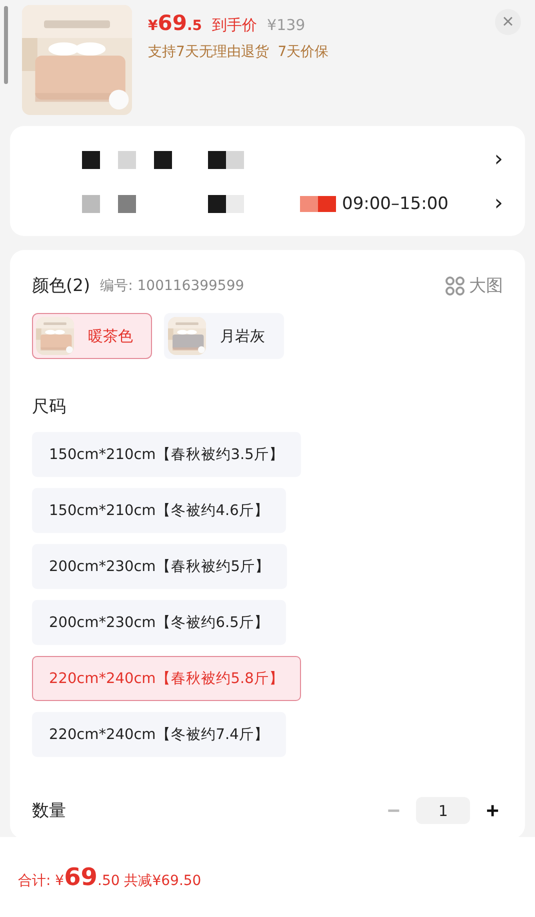 The width and height of the screenshot is (535, 917). What do you see at coordinates (172, 285) in the screenshot?
I see `product-code: 编号: 100116399599` at bounding box center [172, 285].